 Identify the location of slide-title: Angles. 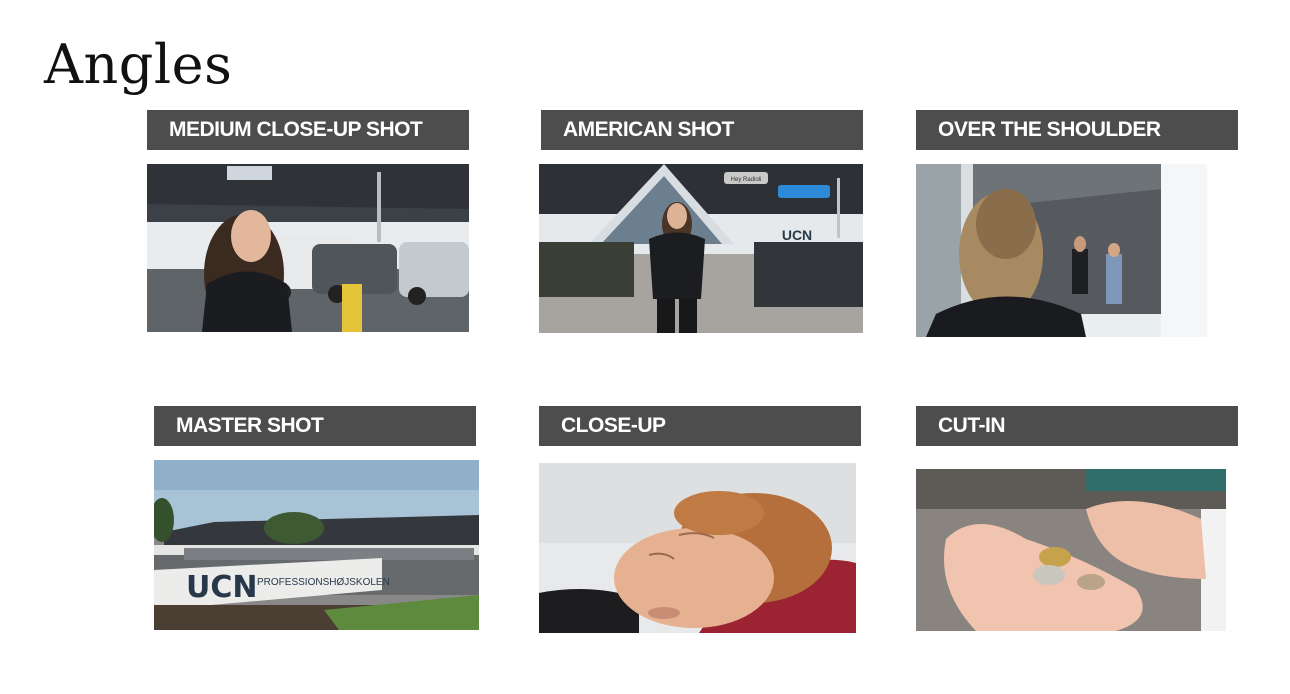
(138, 64).